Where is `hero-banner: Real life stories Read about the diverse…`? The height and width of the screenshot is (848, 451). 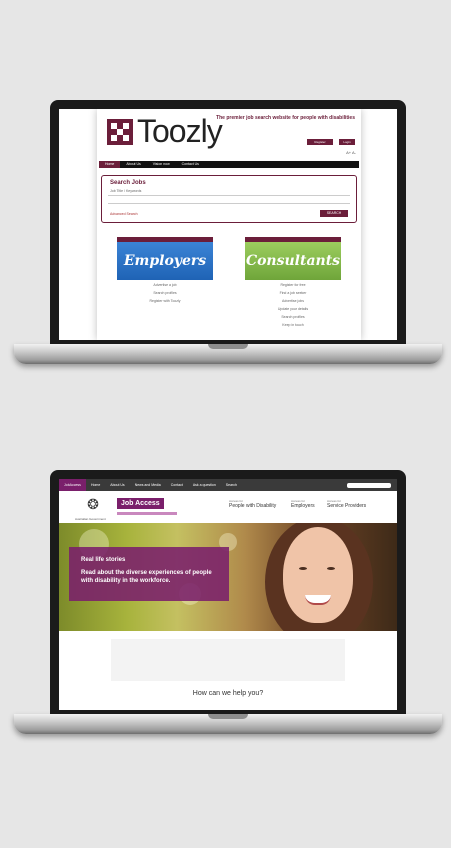 hero-banner: Real life stories Read about the diverse… is located at coordinates (228, 577).